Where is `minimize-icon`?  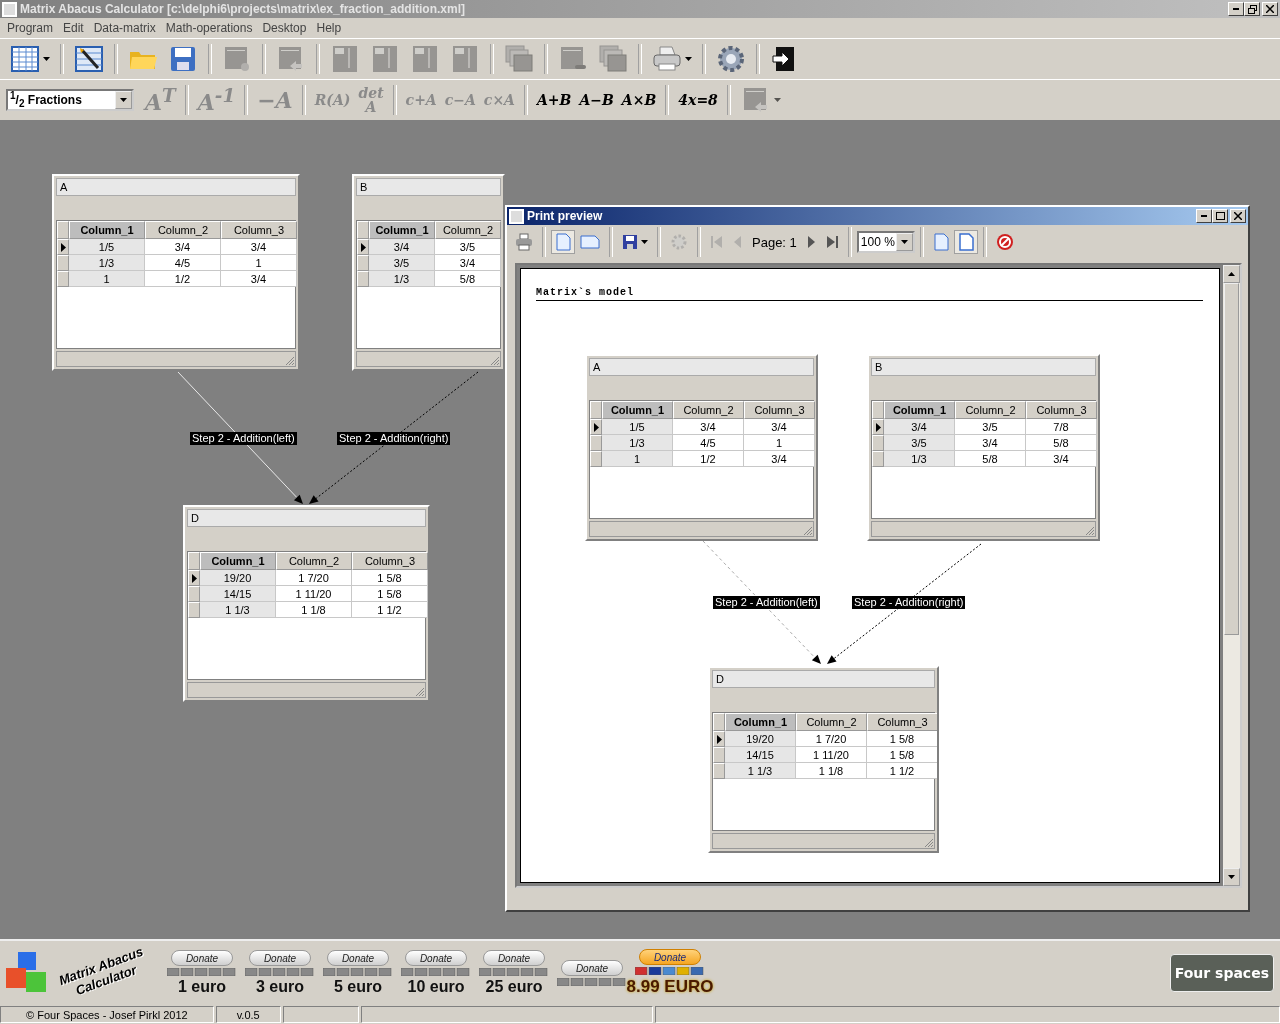
minimize-icon is located at coordinates (1236, 9).